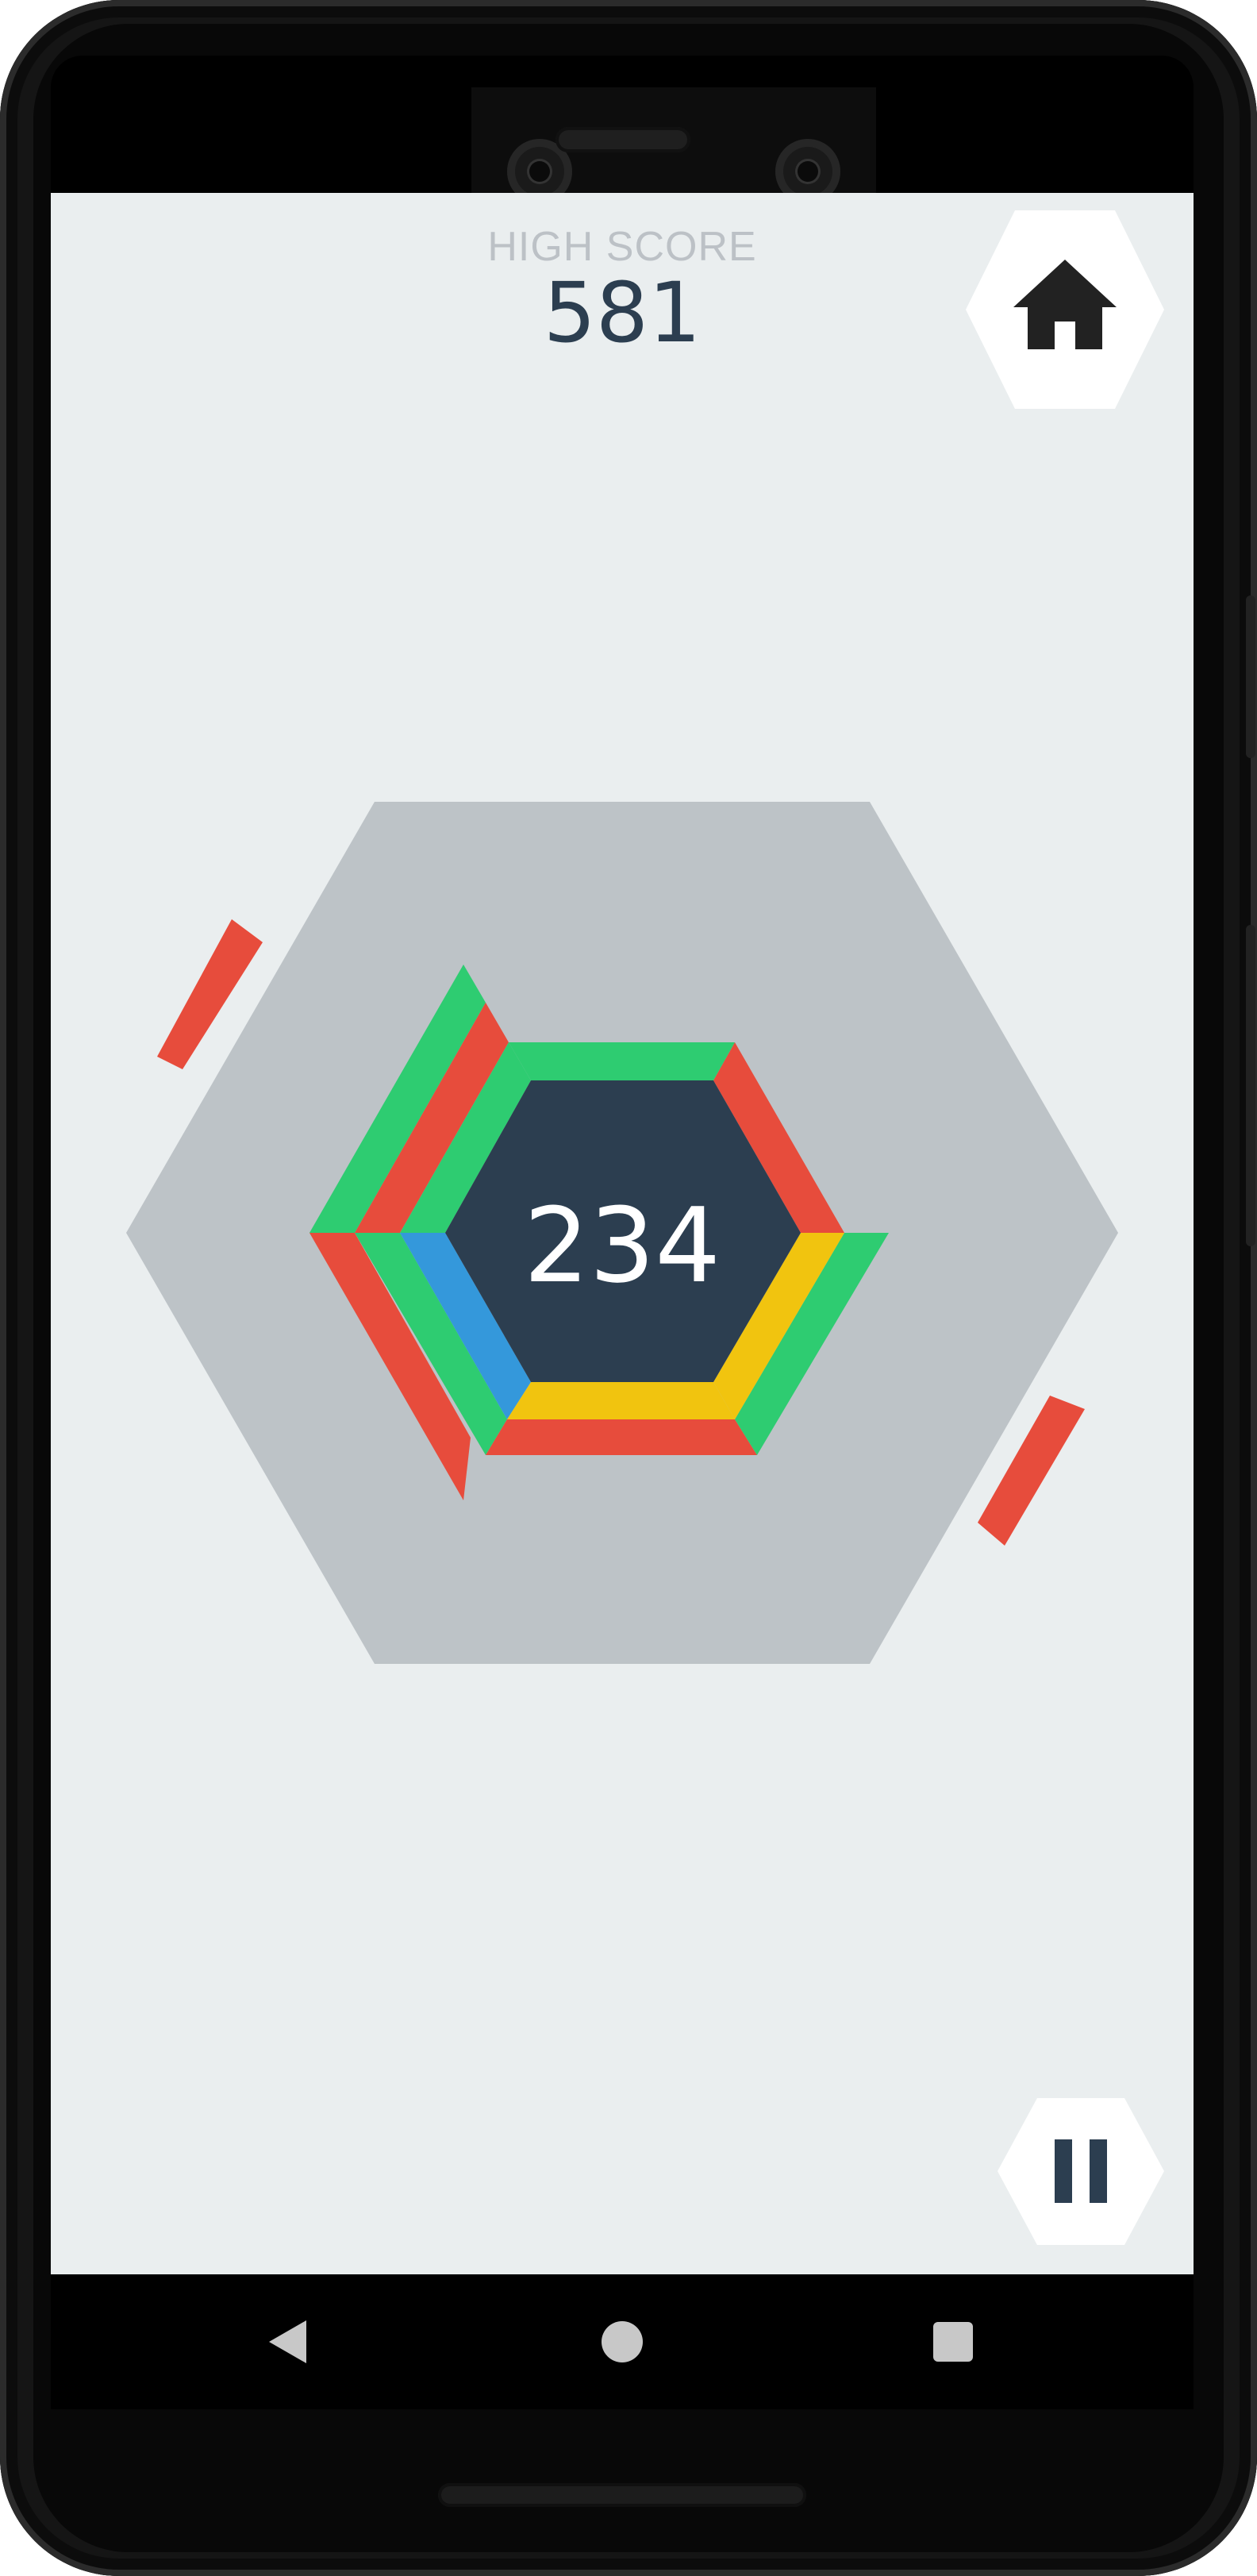 Image resolution: width=1257 pixels, height=2576 pixels. Describe the element at coordinates (953, 2342) in the screenshot. I see `recents-square-icon` at that location.